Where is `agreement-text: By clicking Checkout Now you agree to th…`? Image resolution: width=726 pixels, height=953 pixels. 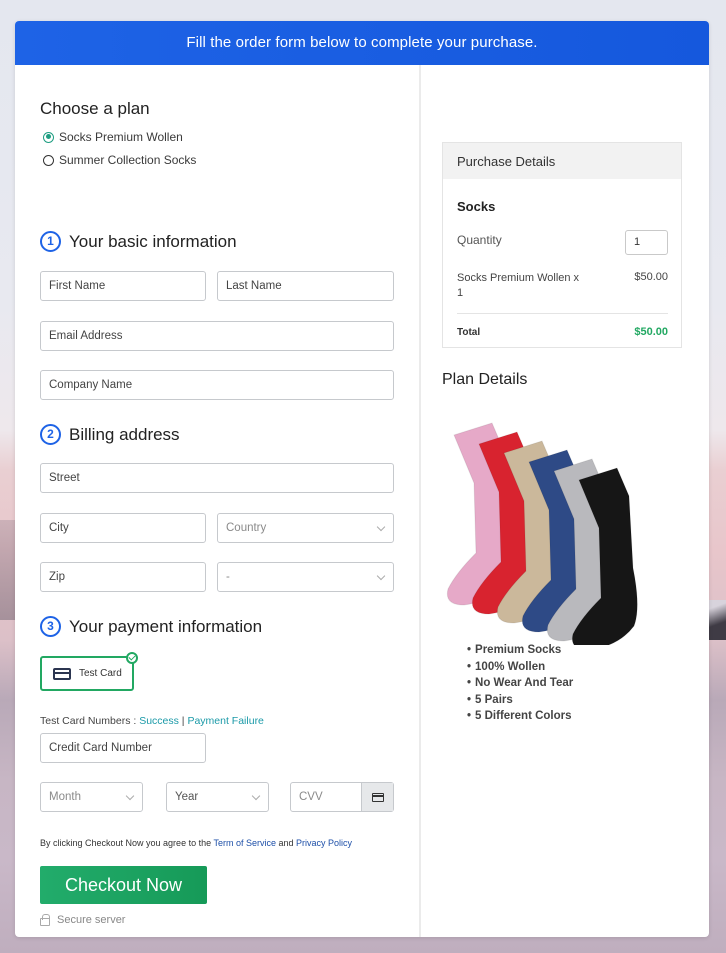 agreement-text: By clicking Checkout Now you agree to th… is located at coordinates (196, 843).